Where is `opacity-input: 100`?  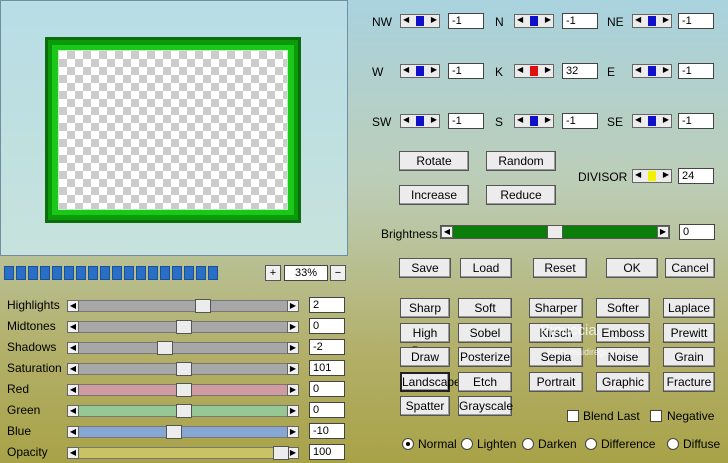 opacity-input: 100 is located at coordinates (327, 452).